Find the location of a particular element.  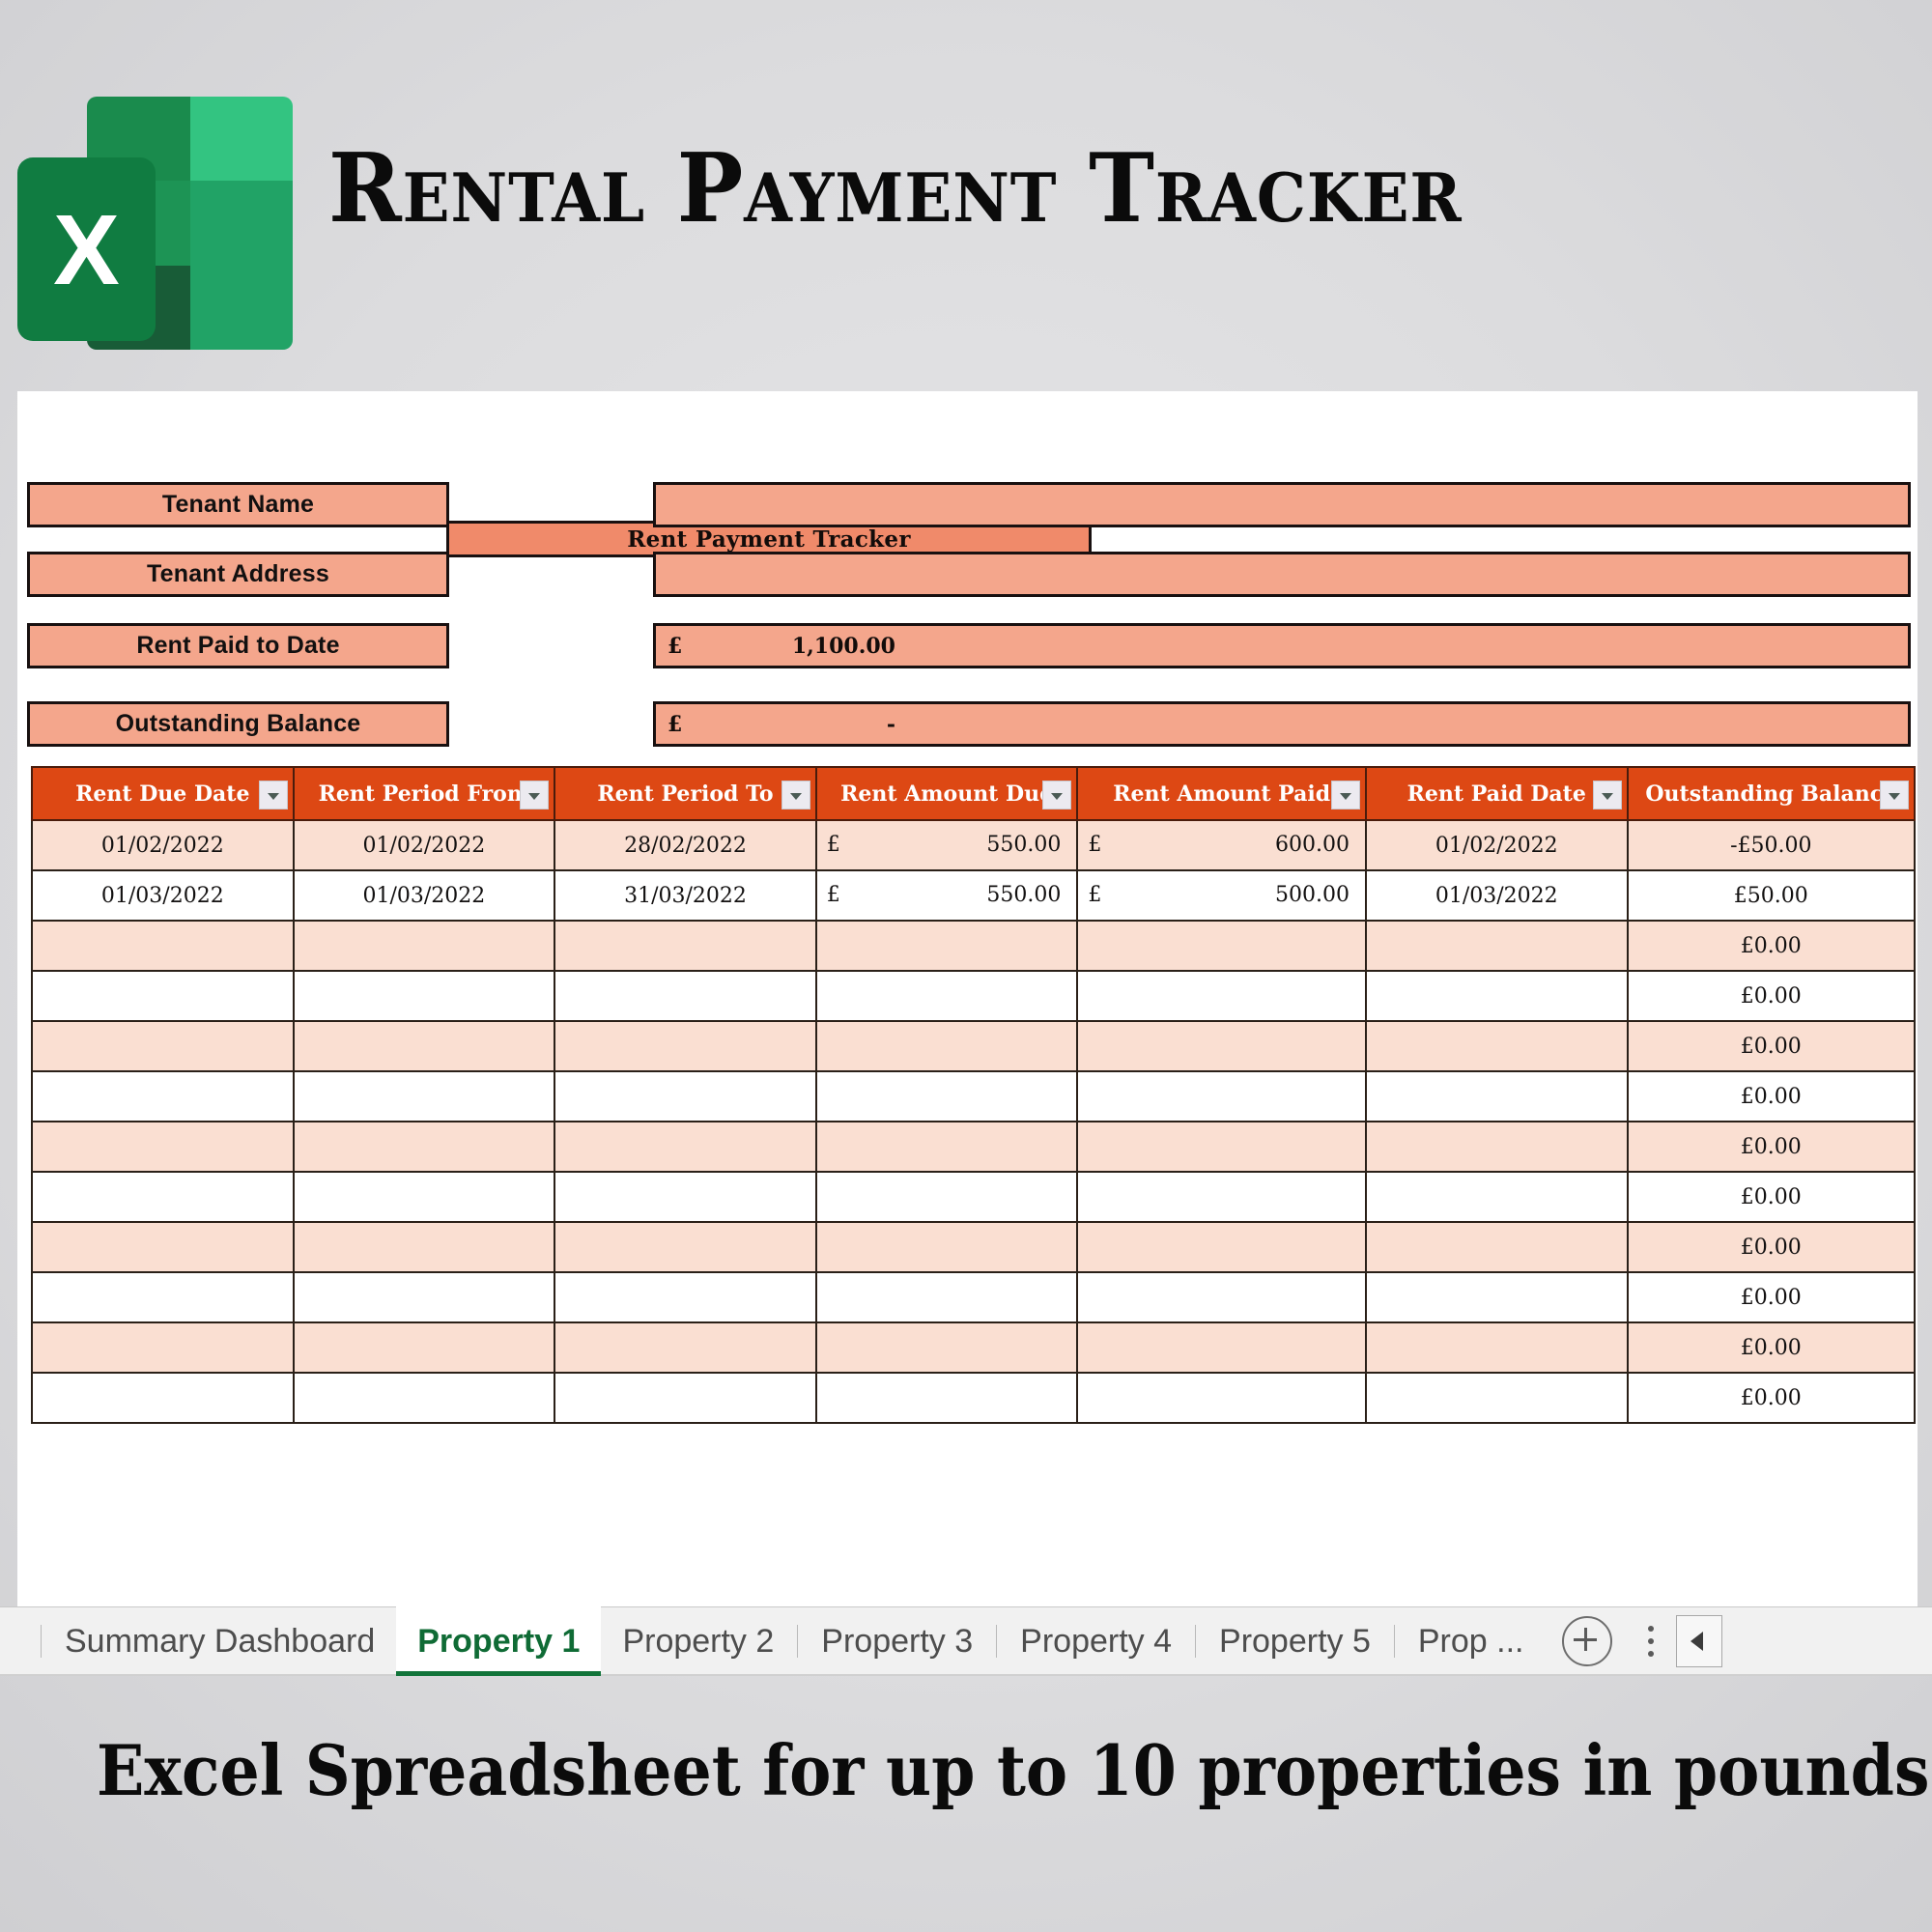

kebab-menu-icon is located at coordinates (1651, 1641).